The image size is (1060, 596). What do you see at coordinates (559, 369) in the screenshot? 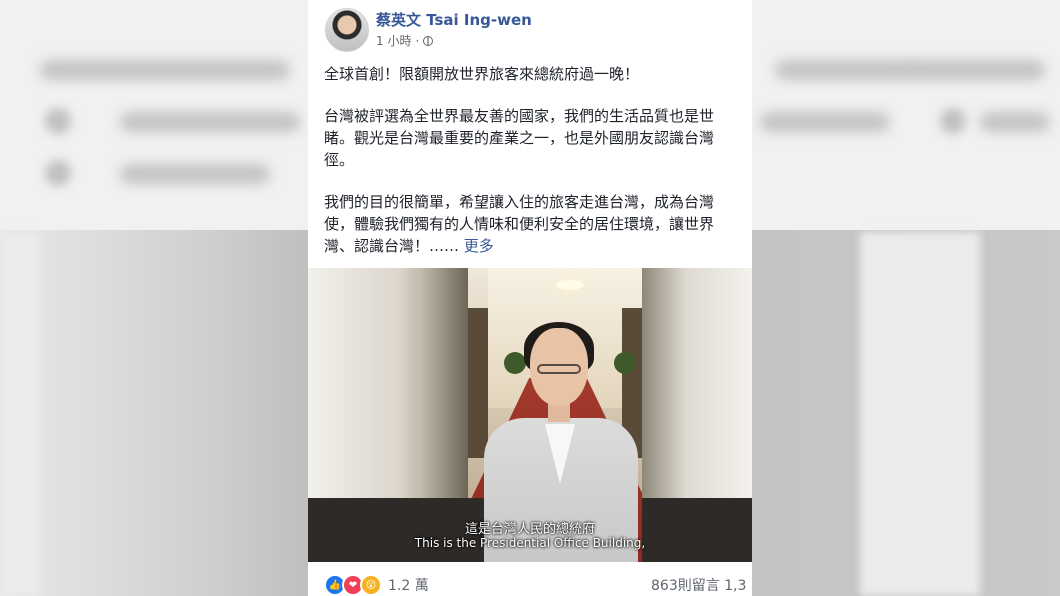
I see `video-person-glasses` at bounding box center [559, 369].